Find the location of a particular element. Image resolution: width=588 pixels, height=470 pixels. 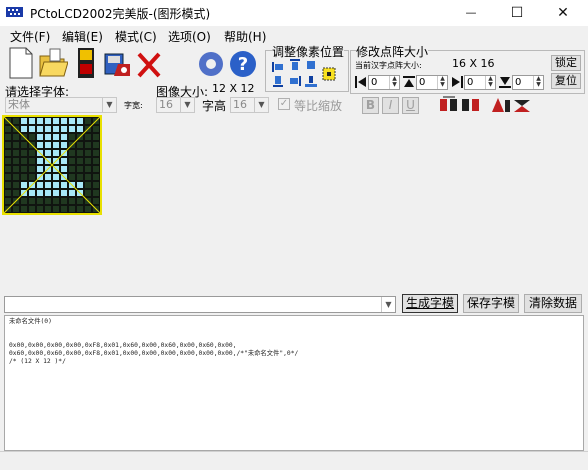

align-down-icon is located at coordinates (278, 81).